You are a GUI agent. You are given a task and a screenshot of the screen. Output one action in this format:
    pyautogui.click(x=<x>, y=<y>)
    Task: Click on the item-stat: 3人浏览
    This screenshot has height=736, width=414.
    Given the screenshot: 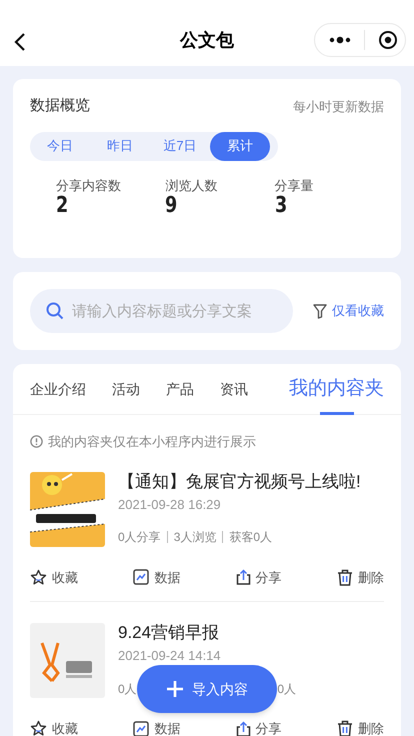 What is the action you would take?
    pyautogui.click(x=195, y=537)
    